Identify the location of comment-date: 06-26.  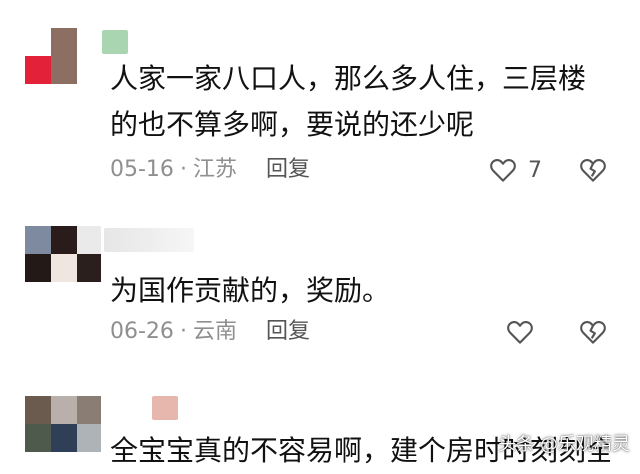
(142, 331).